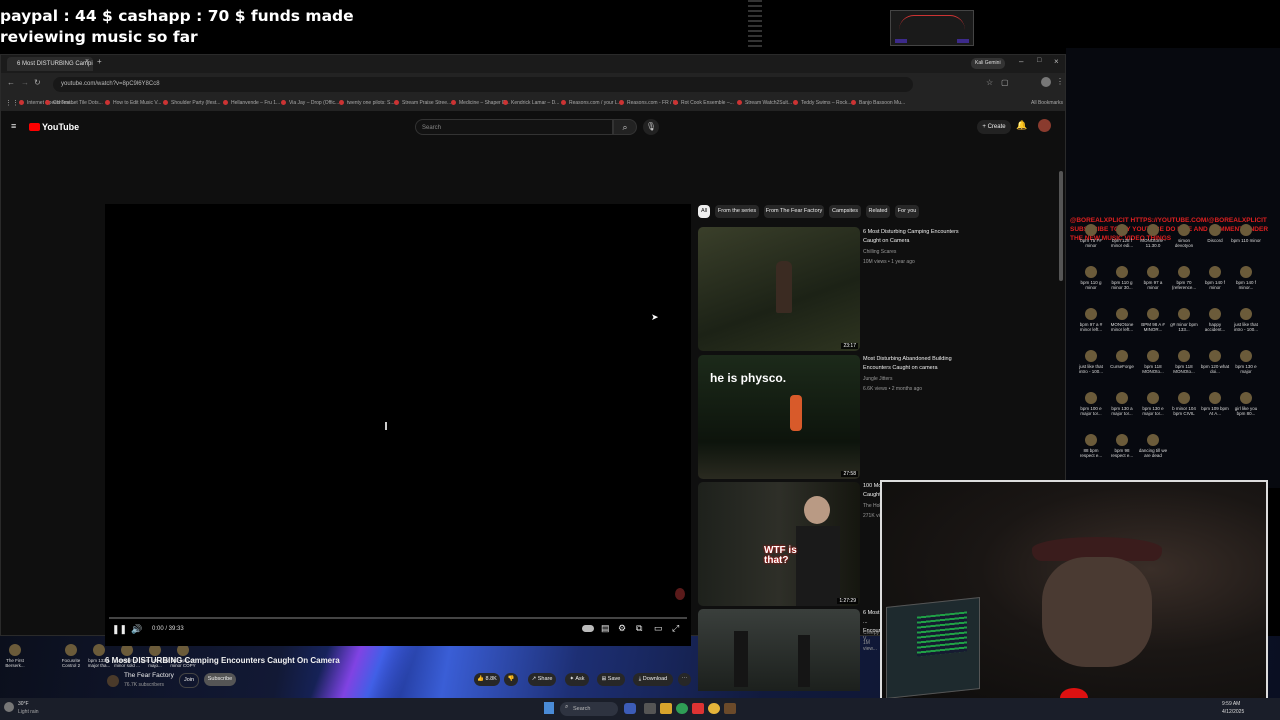 Image resolution: width=1280 pixels, height=720 pixels. Describe the element at coordinates (879, 252) in the screenshot. I see `rec-channel-1: Chilling Scares` at that location.